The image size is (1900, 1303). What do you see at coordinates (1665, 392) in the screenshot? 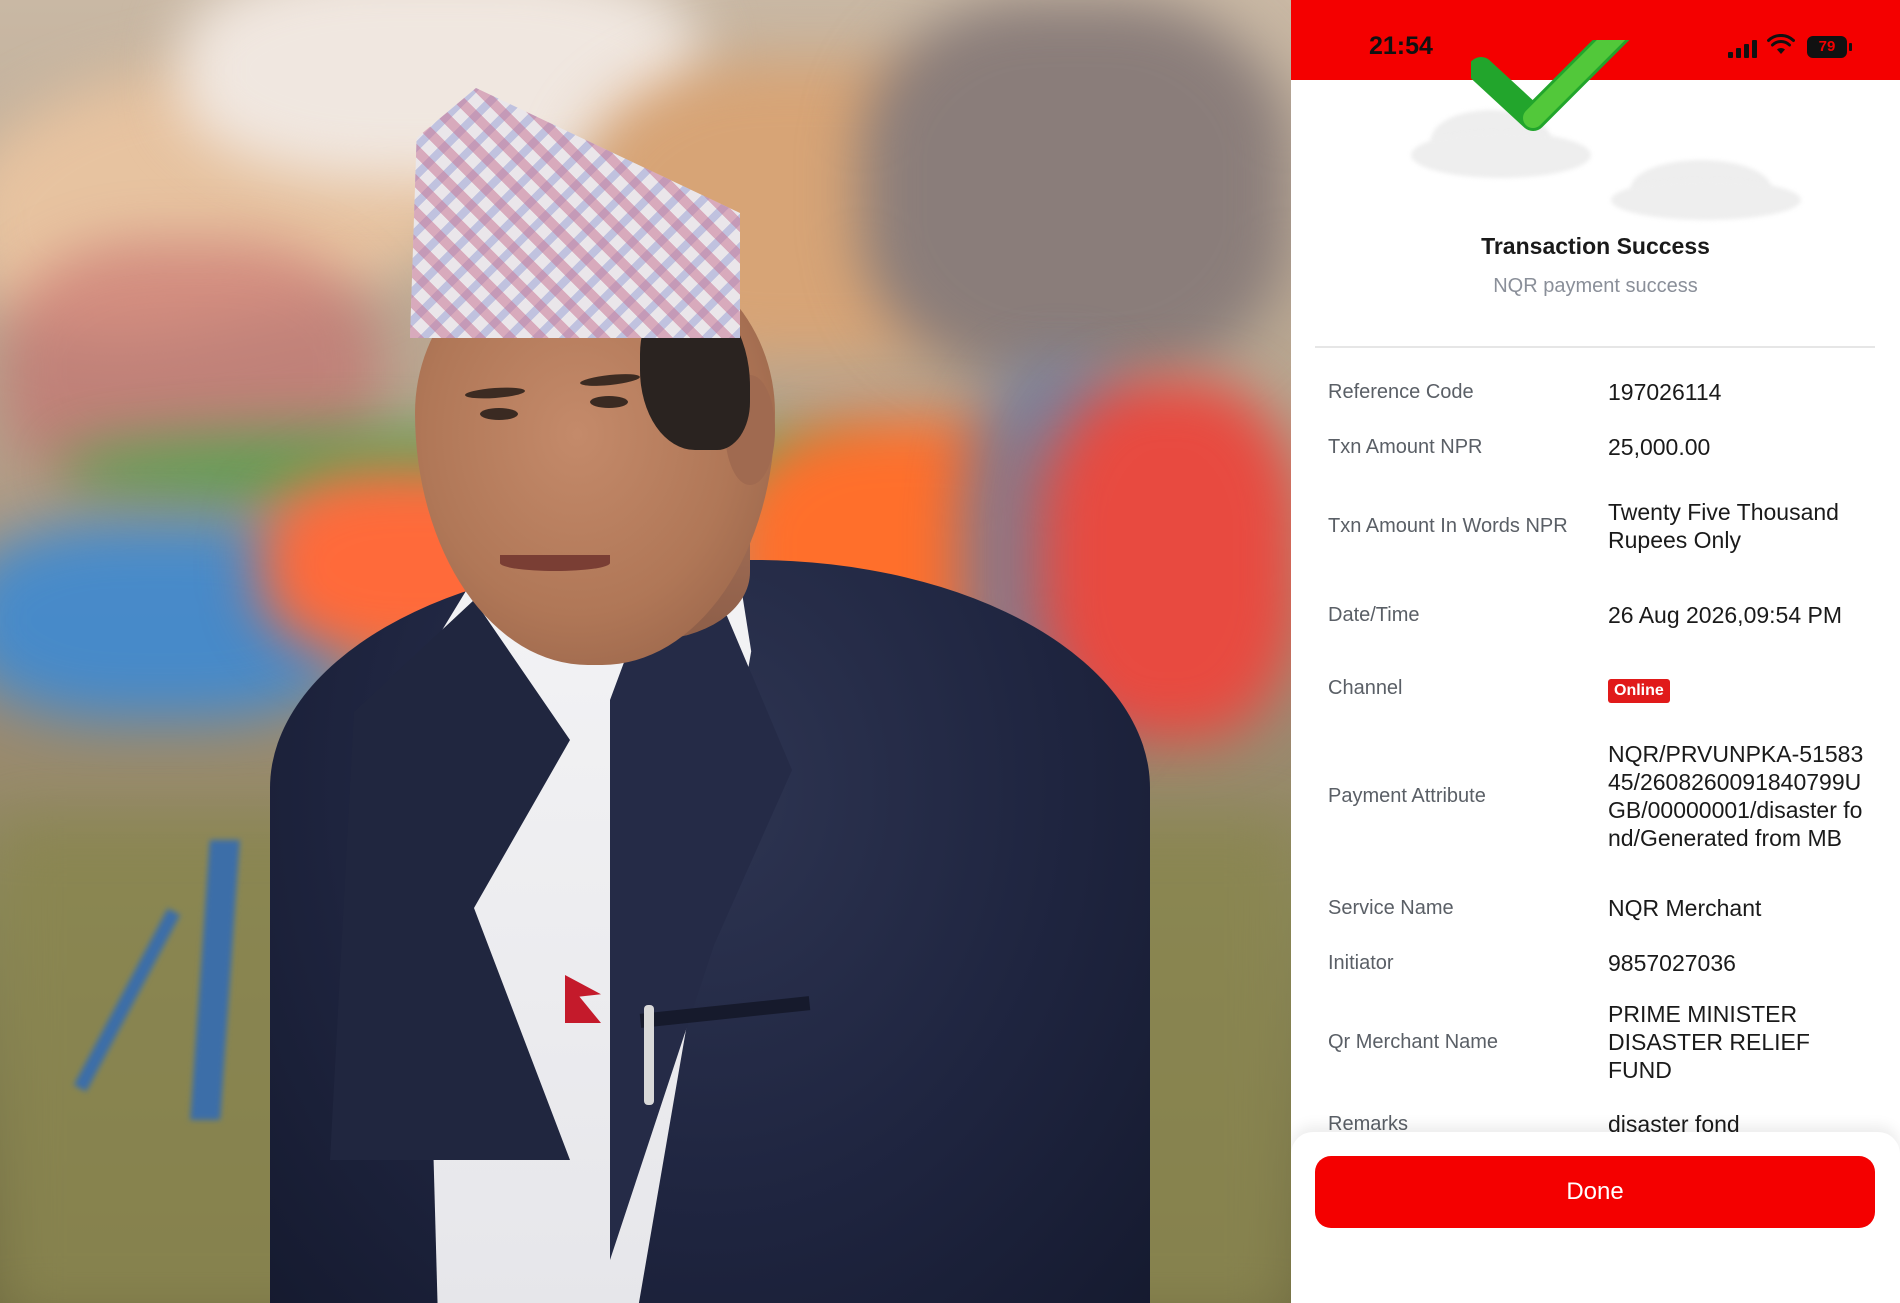
I see `detail-value: 197026114` at bounding box center [1665, 392].